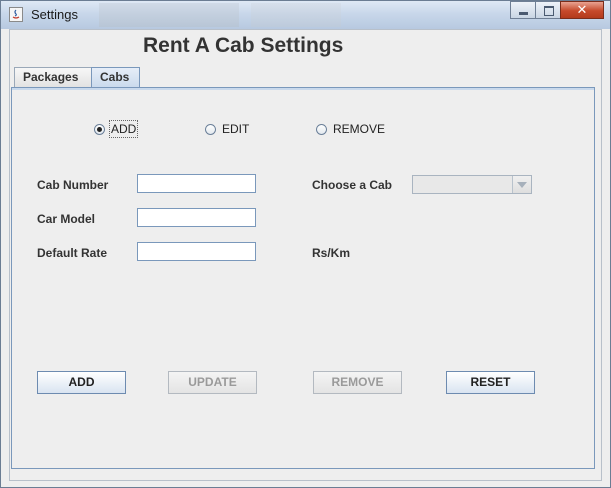  Describe the element at coordinates (523, 10) in the screenshot. I see `minimize-button` at that location.